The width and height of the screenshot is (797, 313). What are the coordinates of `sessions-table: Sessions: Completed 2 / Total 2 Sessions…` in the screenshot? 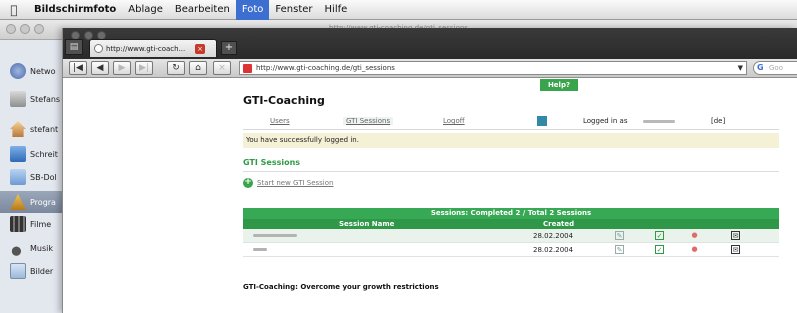 It's located at (511, 232).